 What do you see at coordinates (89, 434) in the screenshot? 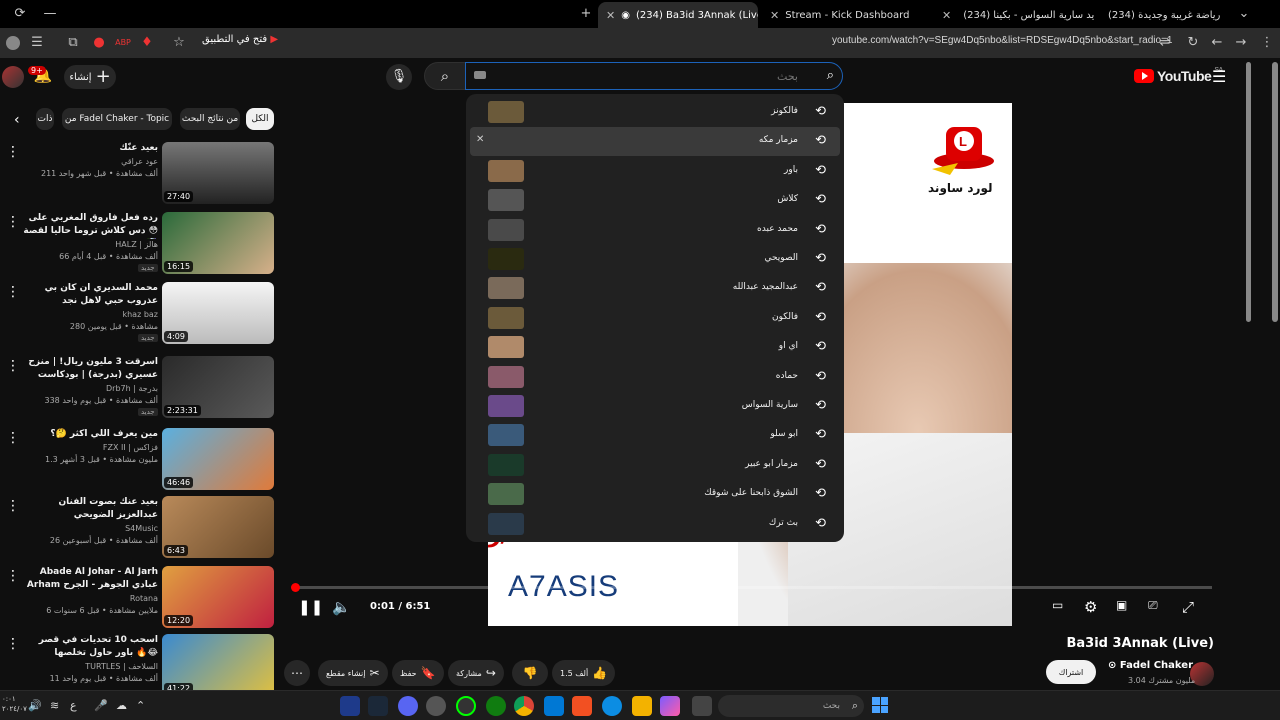
I see `related-video-title: مين يعرف اللي اكثر 🤔؟` at bounding box center [89, 434].